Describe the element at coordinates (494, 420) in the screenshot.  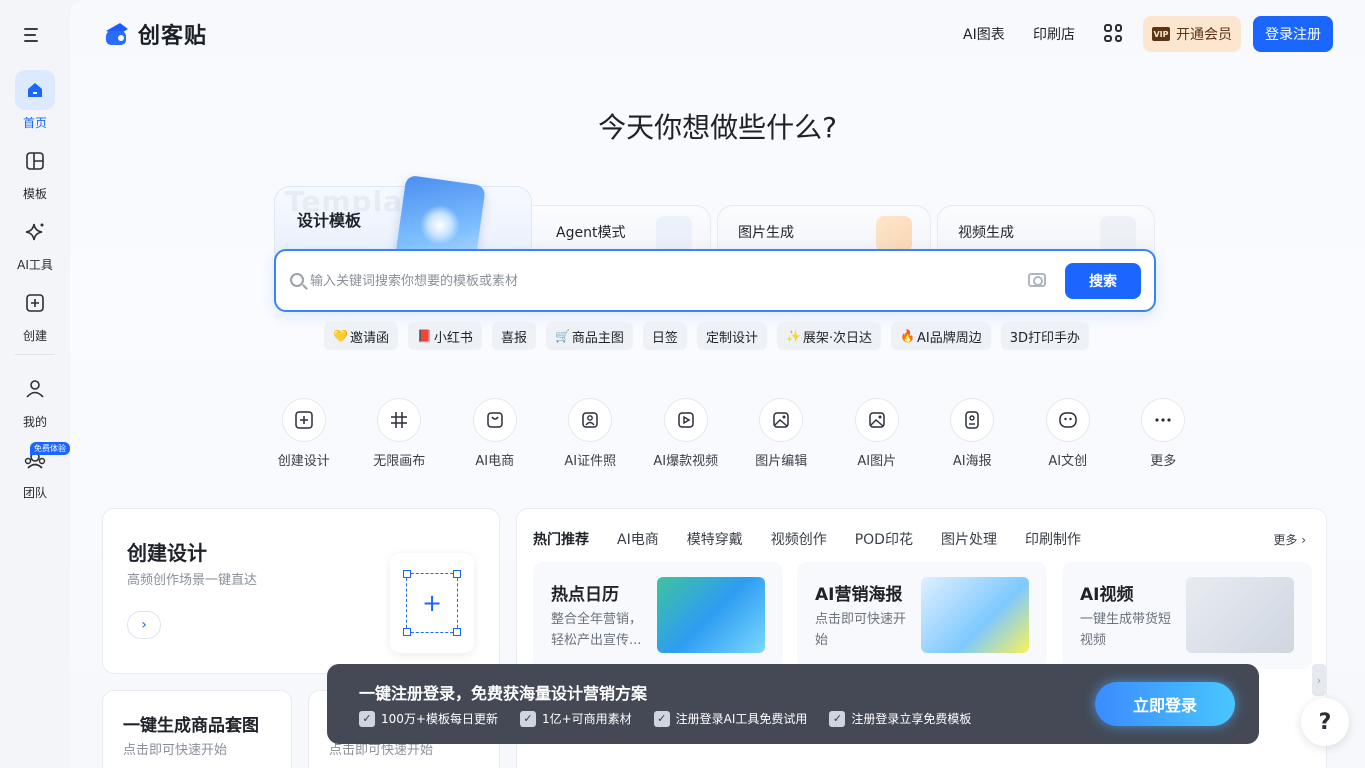
I see `shopping-bag-icon` at that location.